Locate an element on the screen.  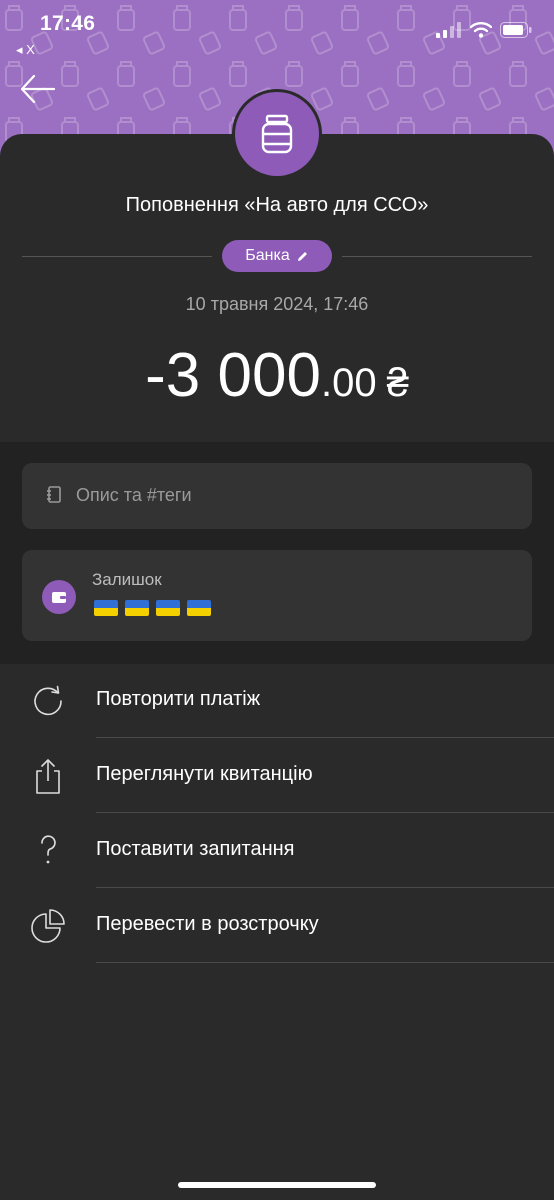
status-time: 17:46 is located at coordinates (68, 23).